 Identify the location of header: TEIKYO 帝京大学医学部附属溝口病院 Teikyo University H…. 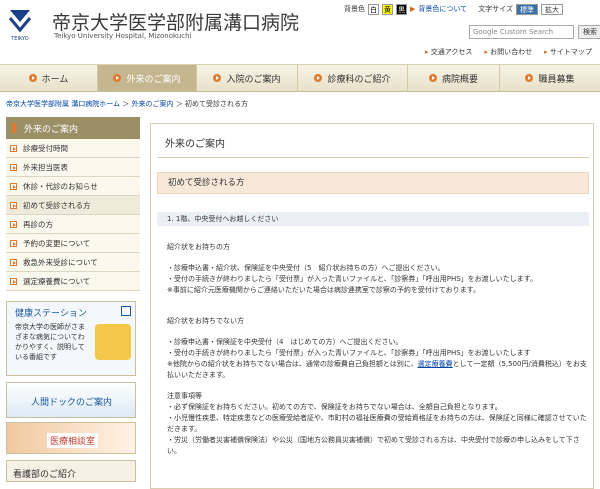
(300, 32).